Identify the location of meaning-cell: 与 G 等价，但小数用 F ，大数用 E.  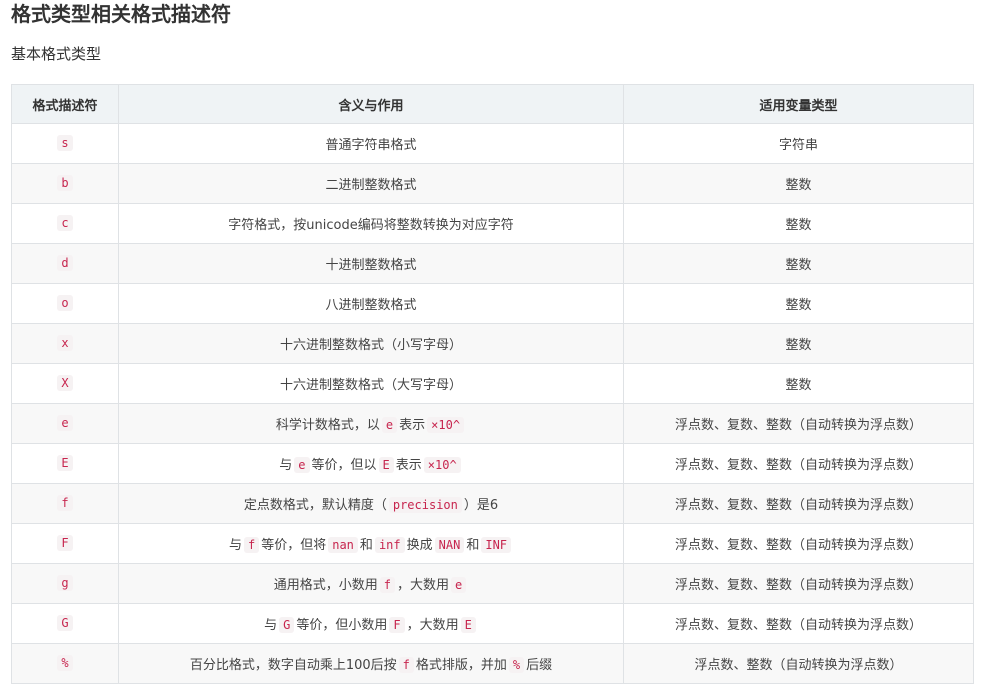
(371, 623).